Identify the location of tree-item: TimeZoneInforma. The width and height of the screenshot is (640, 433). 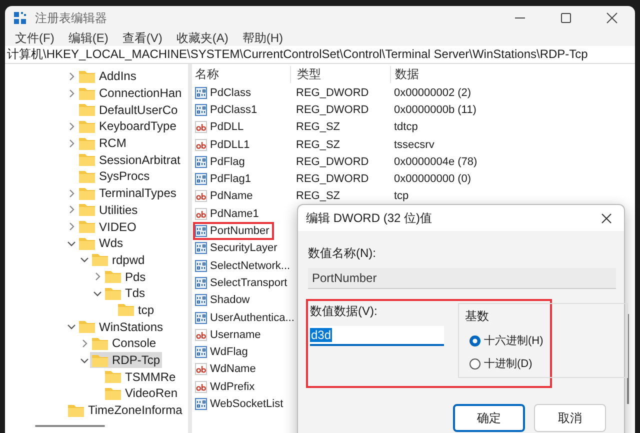
(125, 410).